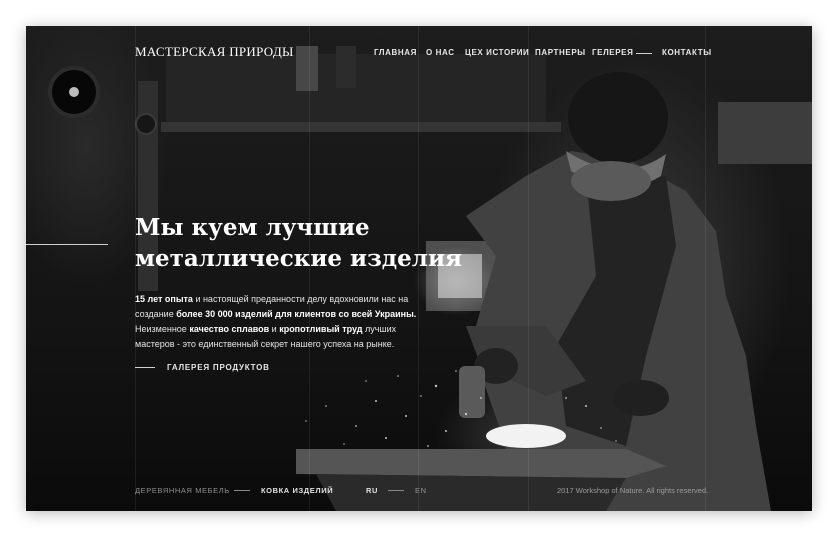 The image size is (838, 537). Describe the element at coordinates (321, 329) in the screenshot. I see `highlight-text: кропотливый труд` at that location.